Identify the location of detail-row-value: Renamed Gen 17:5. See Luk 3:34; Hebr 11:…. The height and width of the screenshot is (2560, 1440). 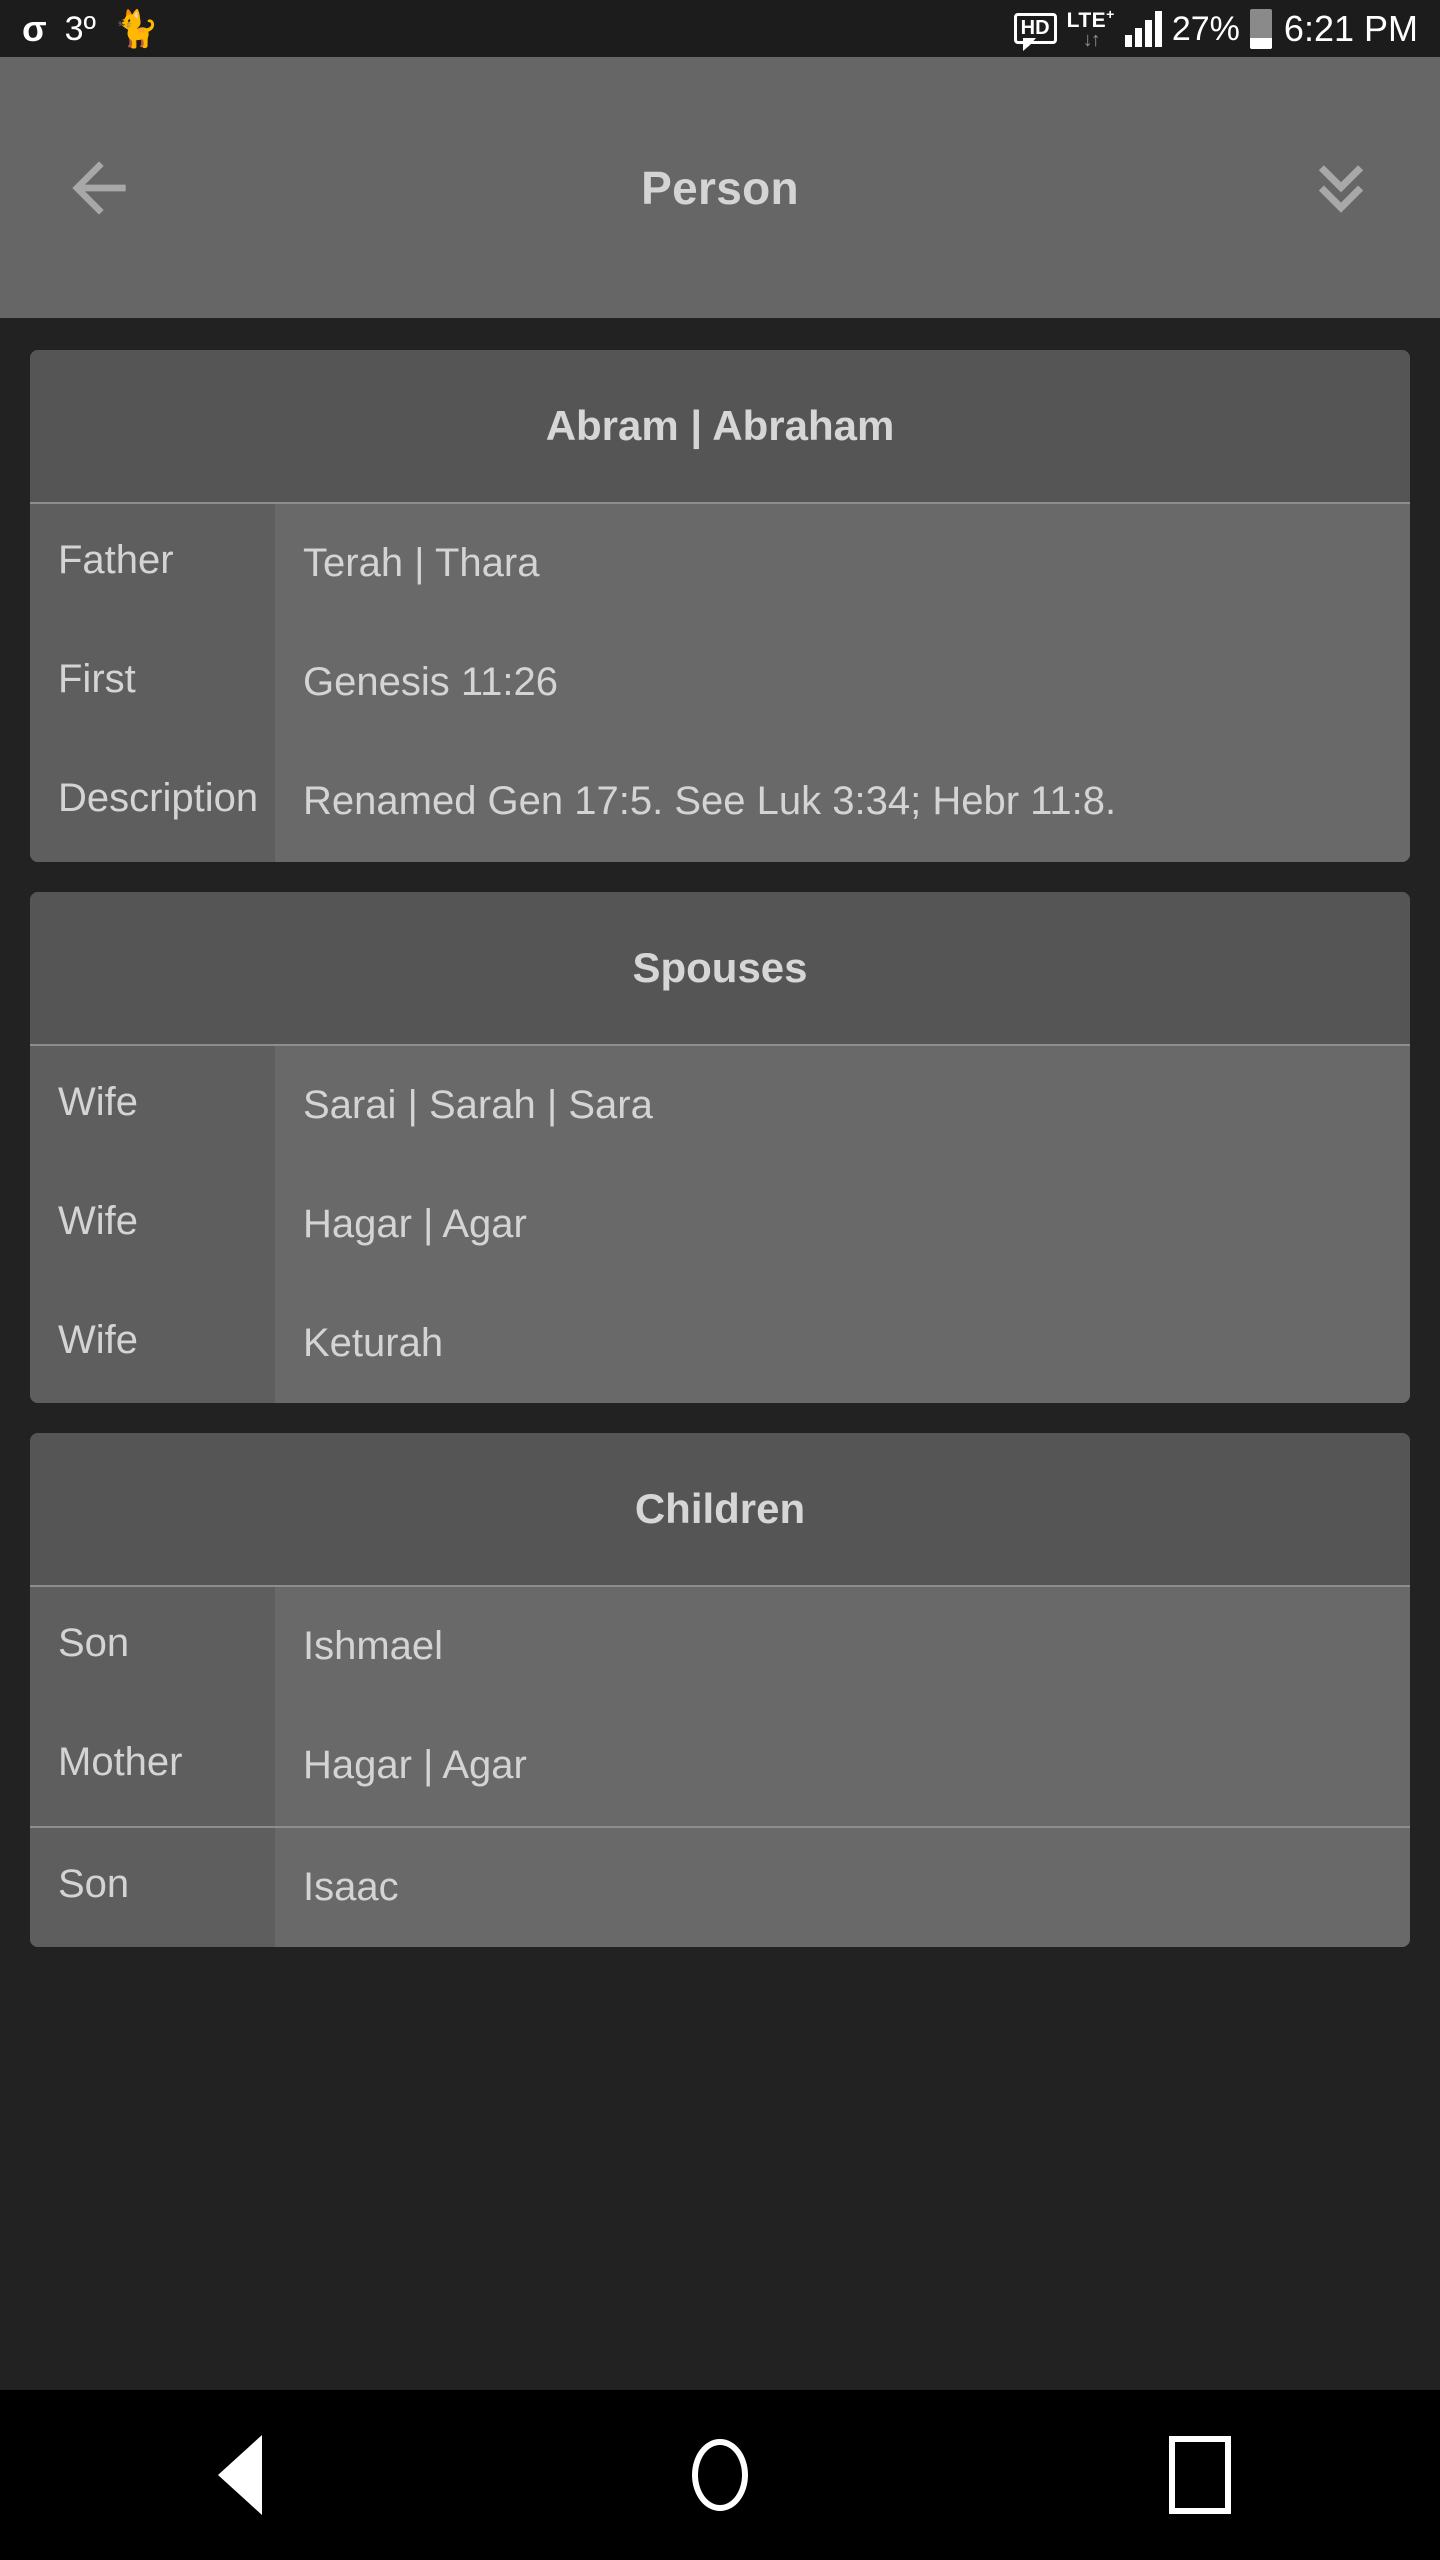
(842, 802).